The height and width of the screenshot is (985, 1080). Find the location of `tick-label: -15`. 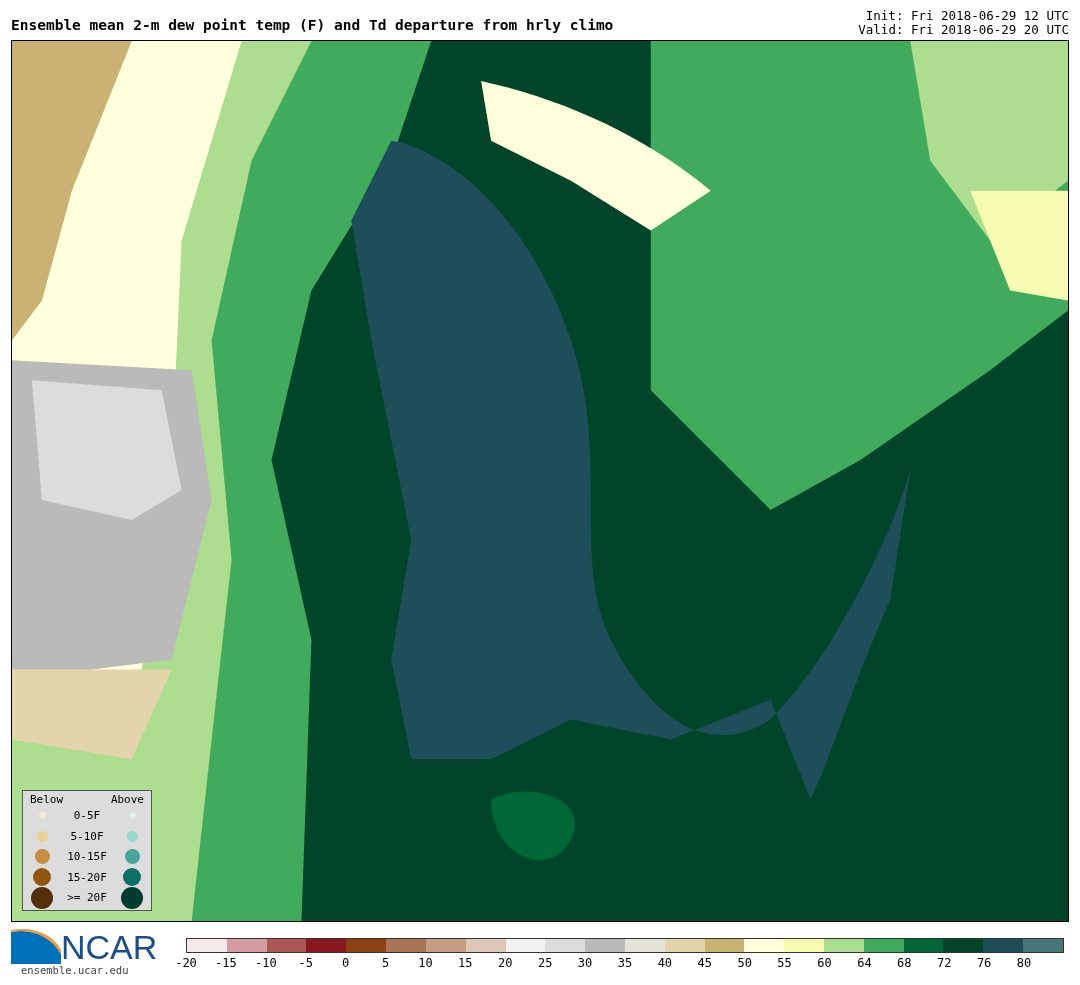

tick-label: -15 is located at coordinates (226, 963).